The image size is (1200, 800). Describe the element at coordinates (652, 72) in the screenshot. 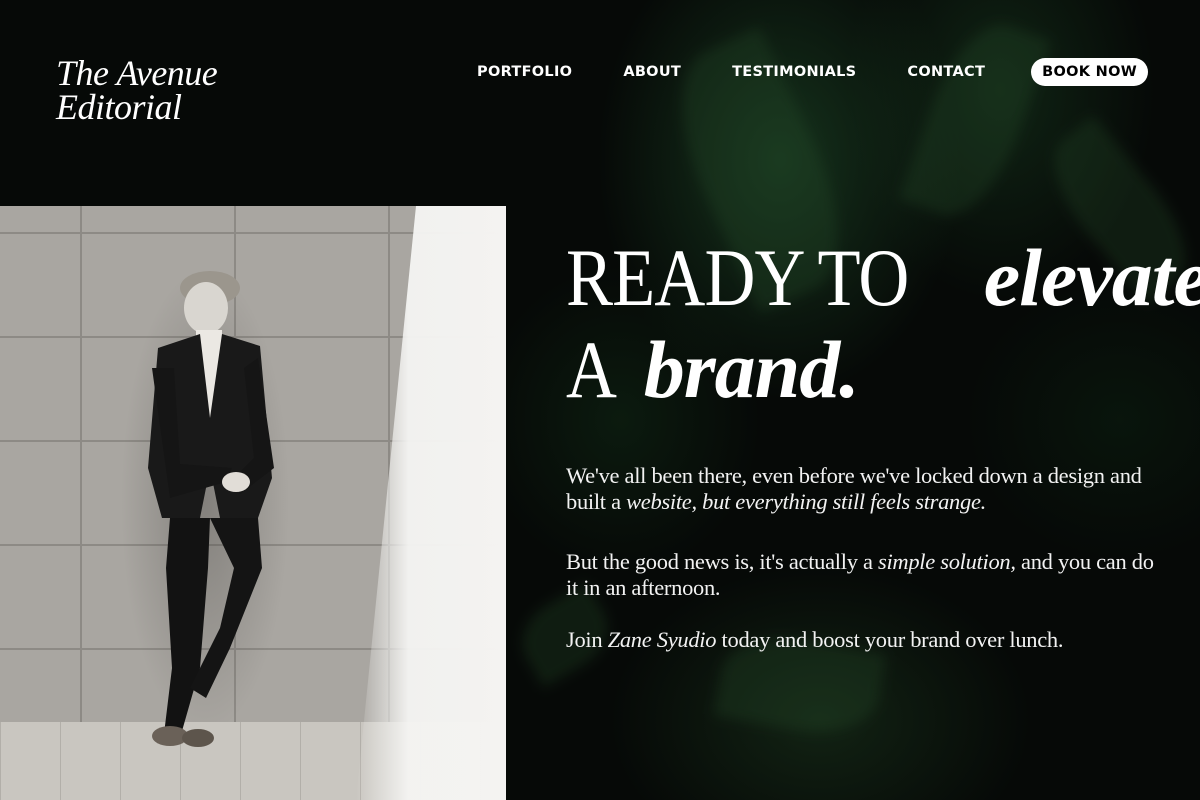

I see `nav-item-about: ABOUT` at that location.